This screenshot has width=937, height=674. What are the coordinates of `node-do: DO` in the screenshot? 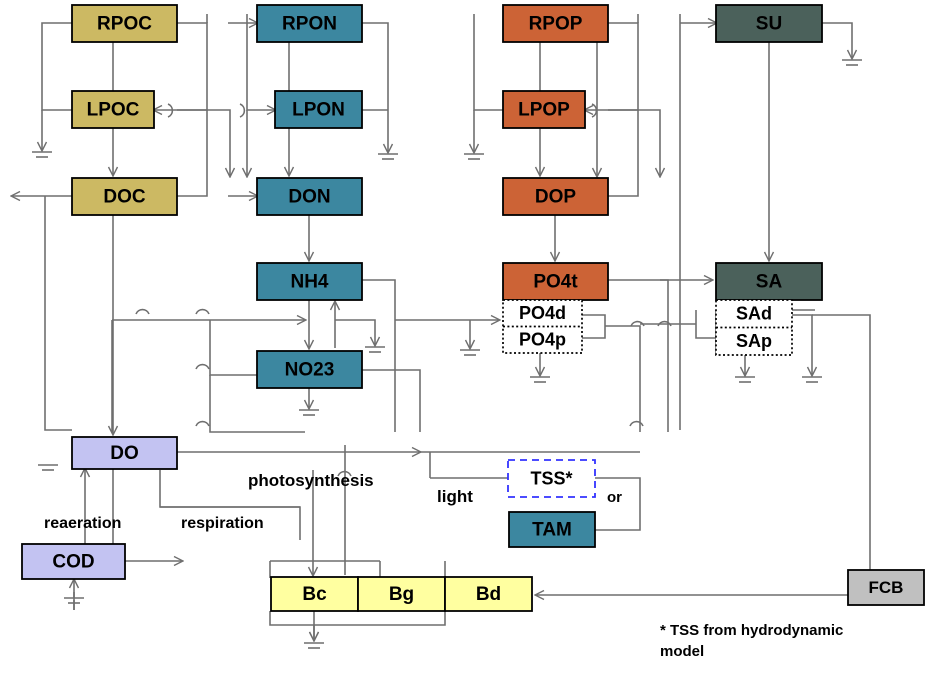 It's located at (124, 453).